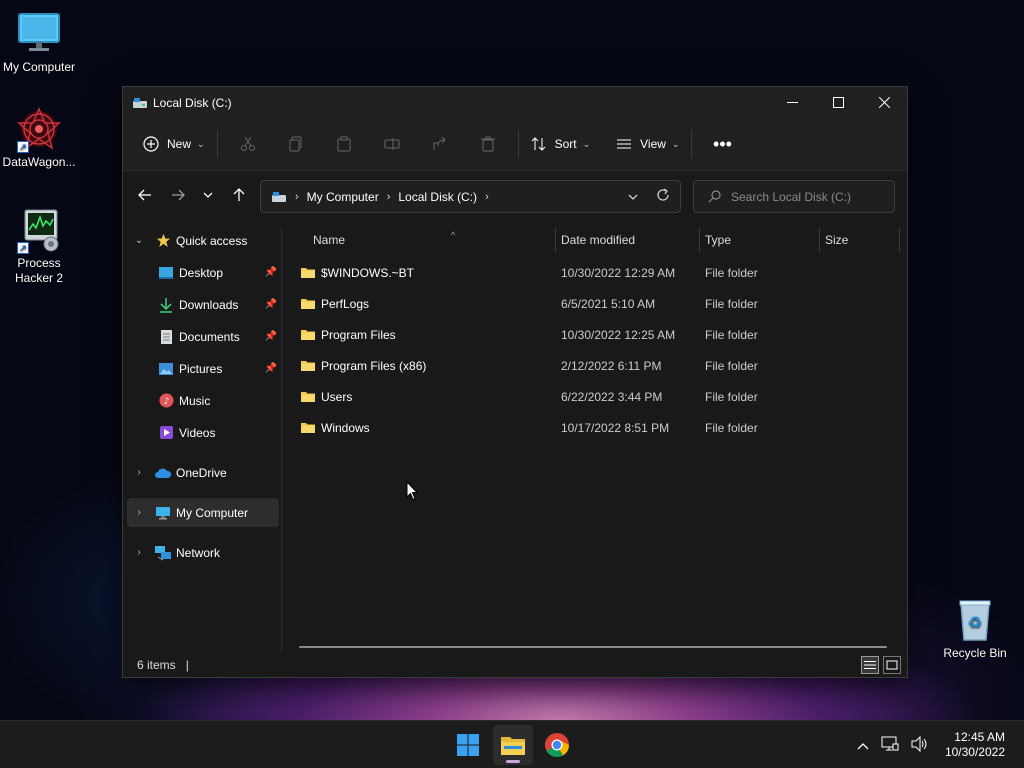  Describe the element at coordinates (618, 334) in the screenshot. I see `file-date: 10/30/2022 12:25 AM` at that location.